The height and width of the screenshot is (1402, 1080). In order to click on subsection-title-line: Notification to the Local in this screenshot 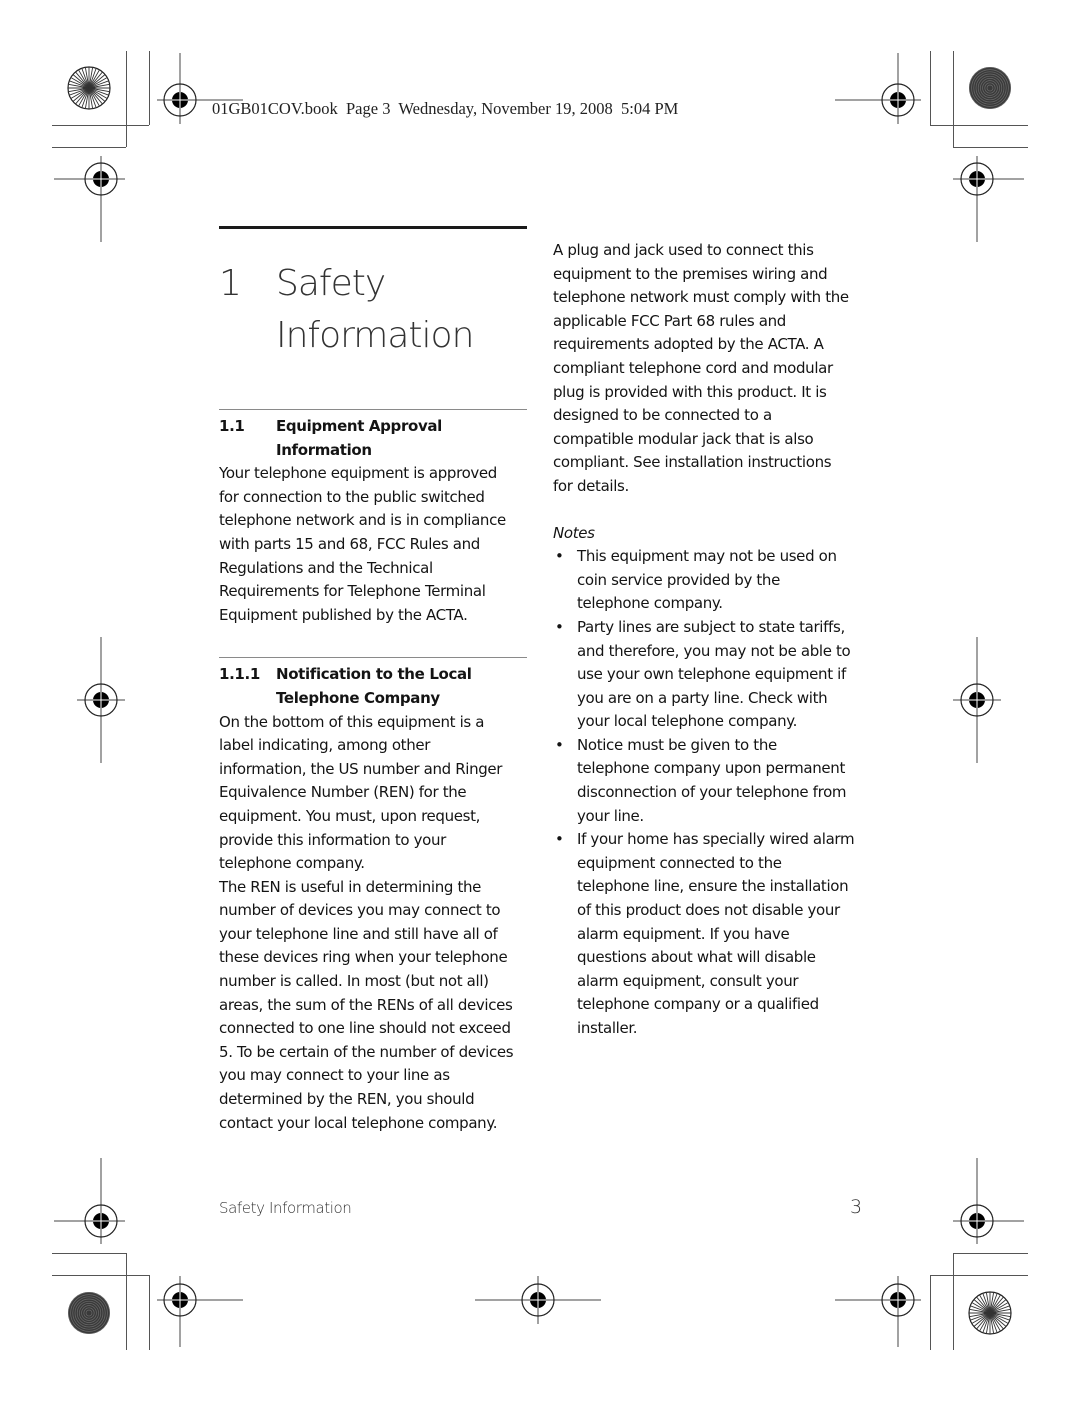, I will do `click(374, 674)`.